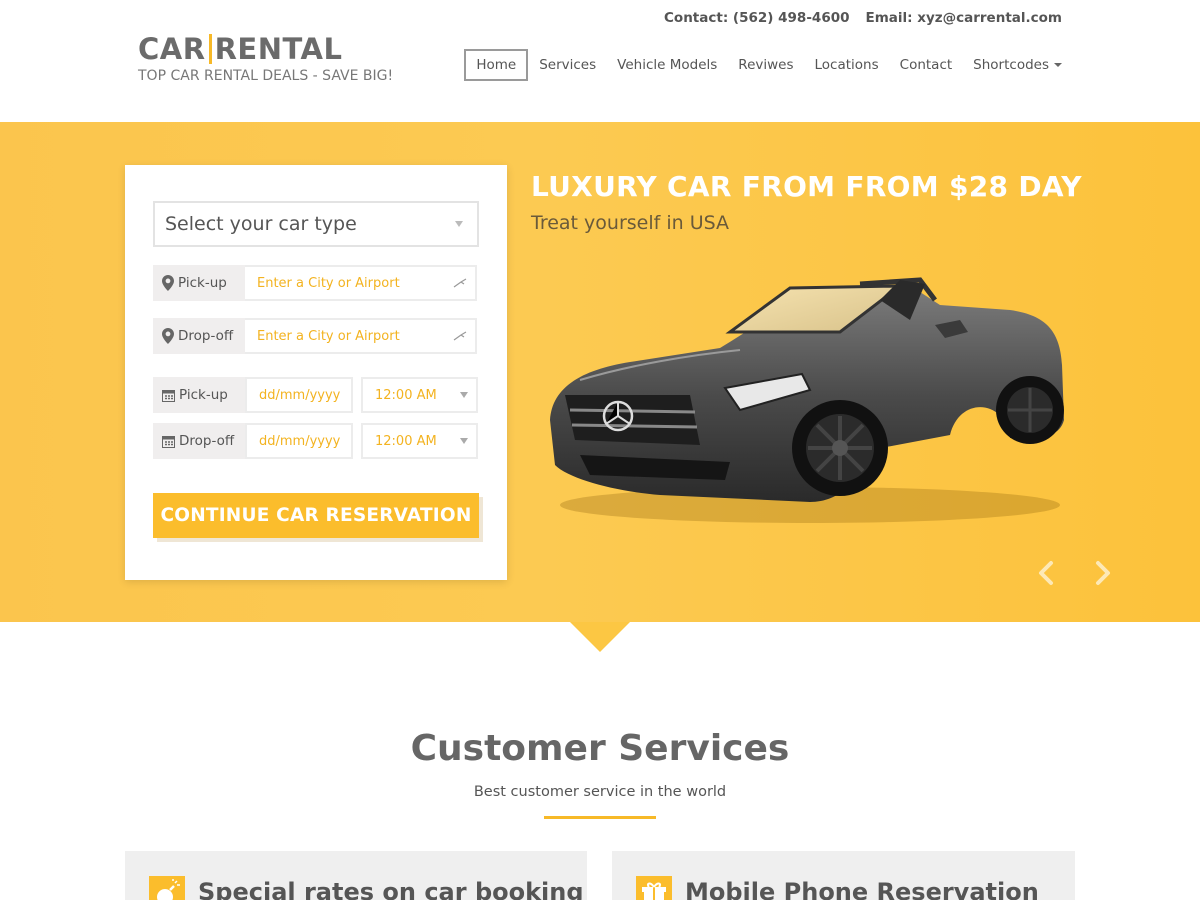 The image size is (1200, 900). I want to click on hero-title: LUXURY CAR FROM FROM $28 DAY, so click(806, 186).